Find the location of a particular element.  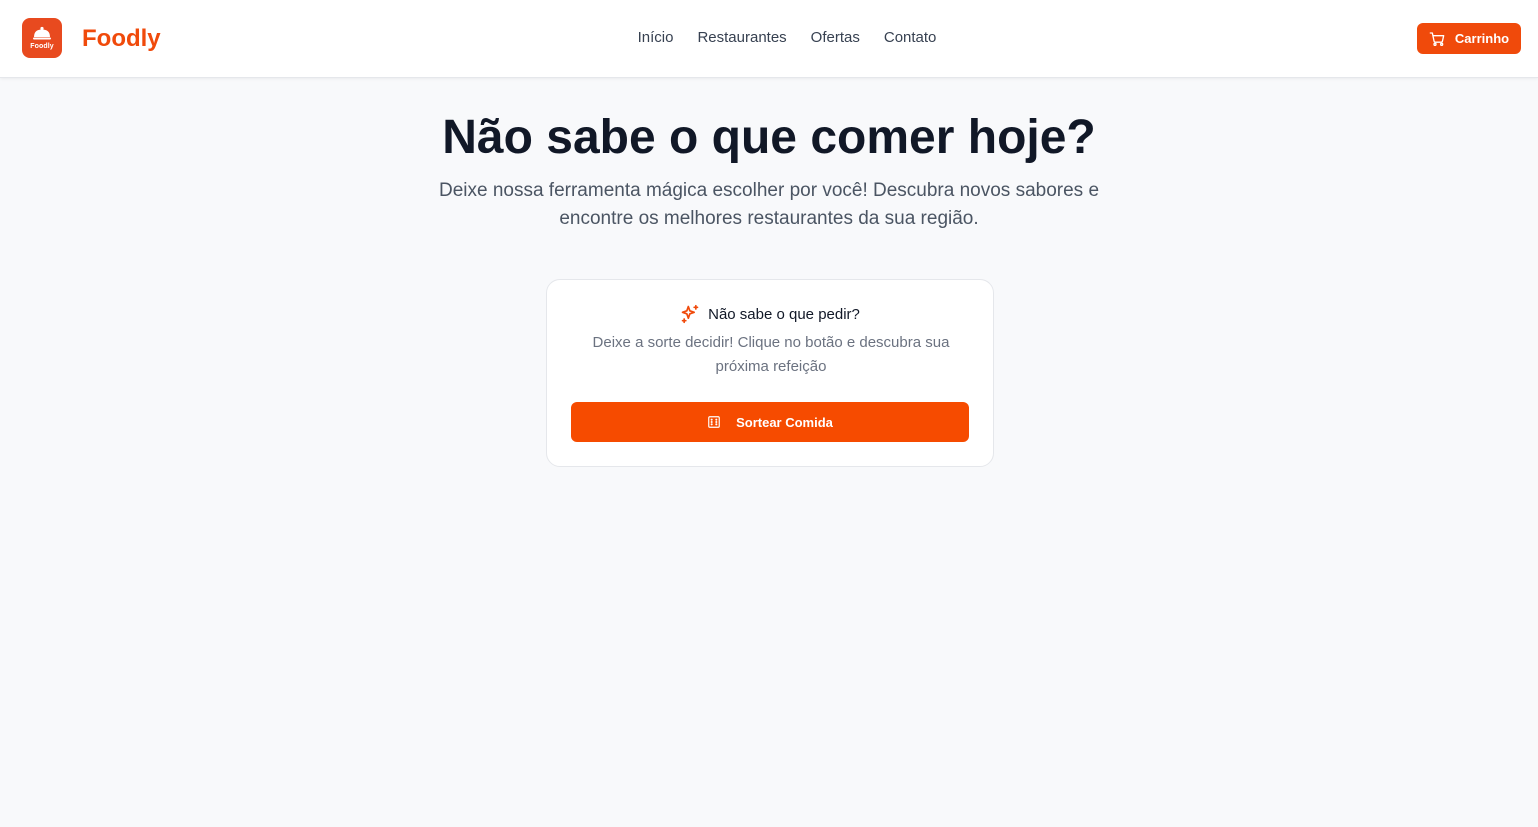

main-nav: Início Restaurantes Ofertas Contato is located at coordinates (769, 37).